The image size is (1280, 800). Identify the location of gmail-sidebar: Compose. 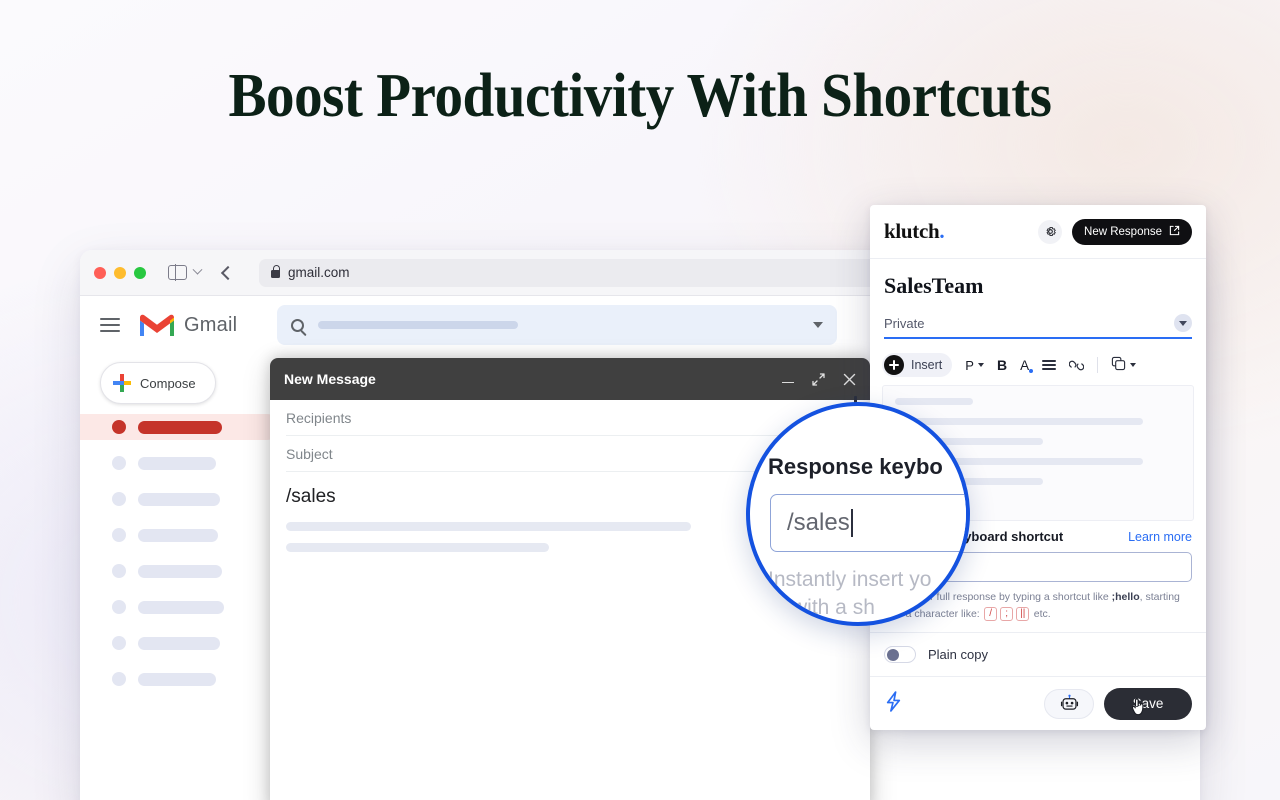
(180, 577).